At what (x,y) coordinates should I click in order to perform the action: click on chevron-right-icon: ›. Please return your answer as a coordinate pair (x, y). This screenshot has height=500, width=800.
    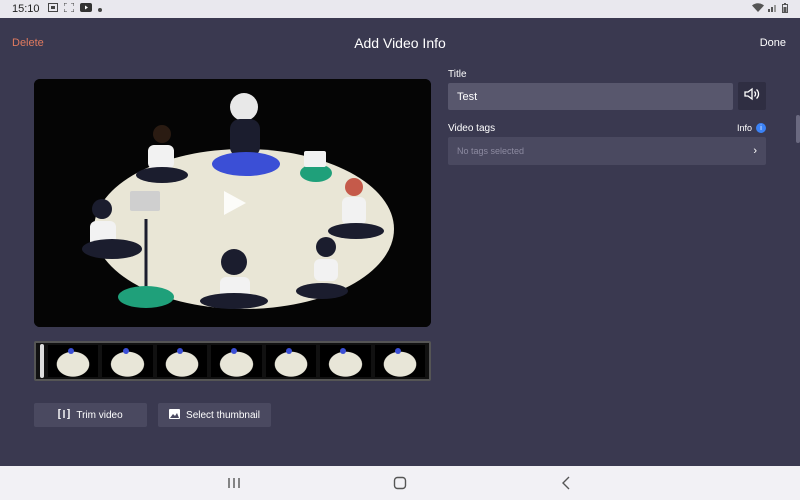
    Looking at the image, I should click on (755, 151).